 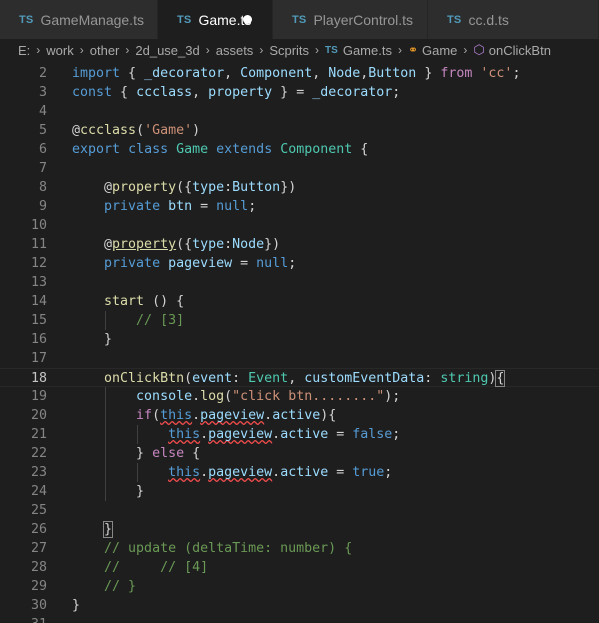 What do you see at coordinates (512, 50) in the screenshot?
I see `breadcrumb-item-method: ⬡ onClickBtn` at bounding box center [512, 50].